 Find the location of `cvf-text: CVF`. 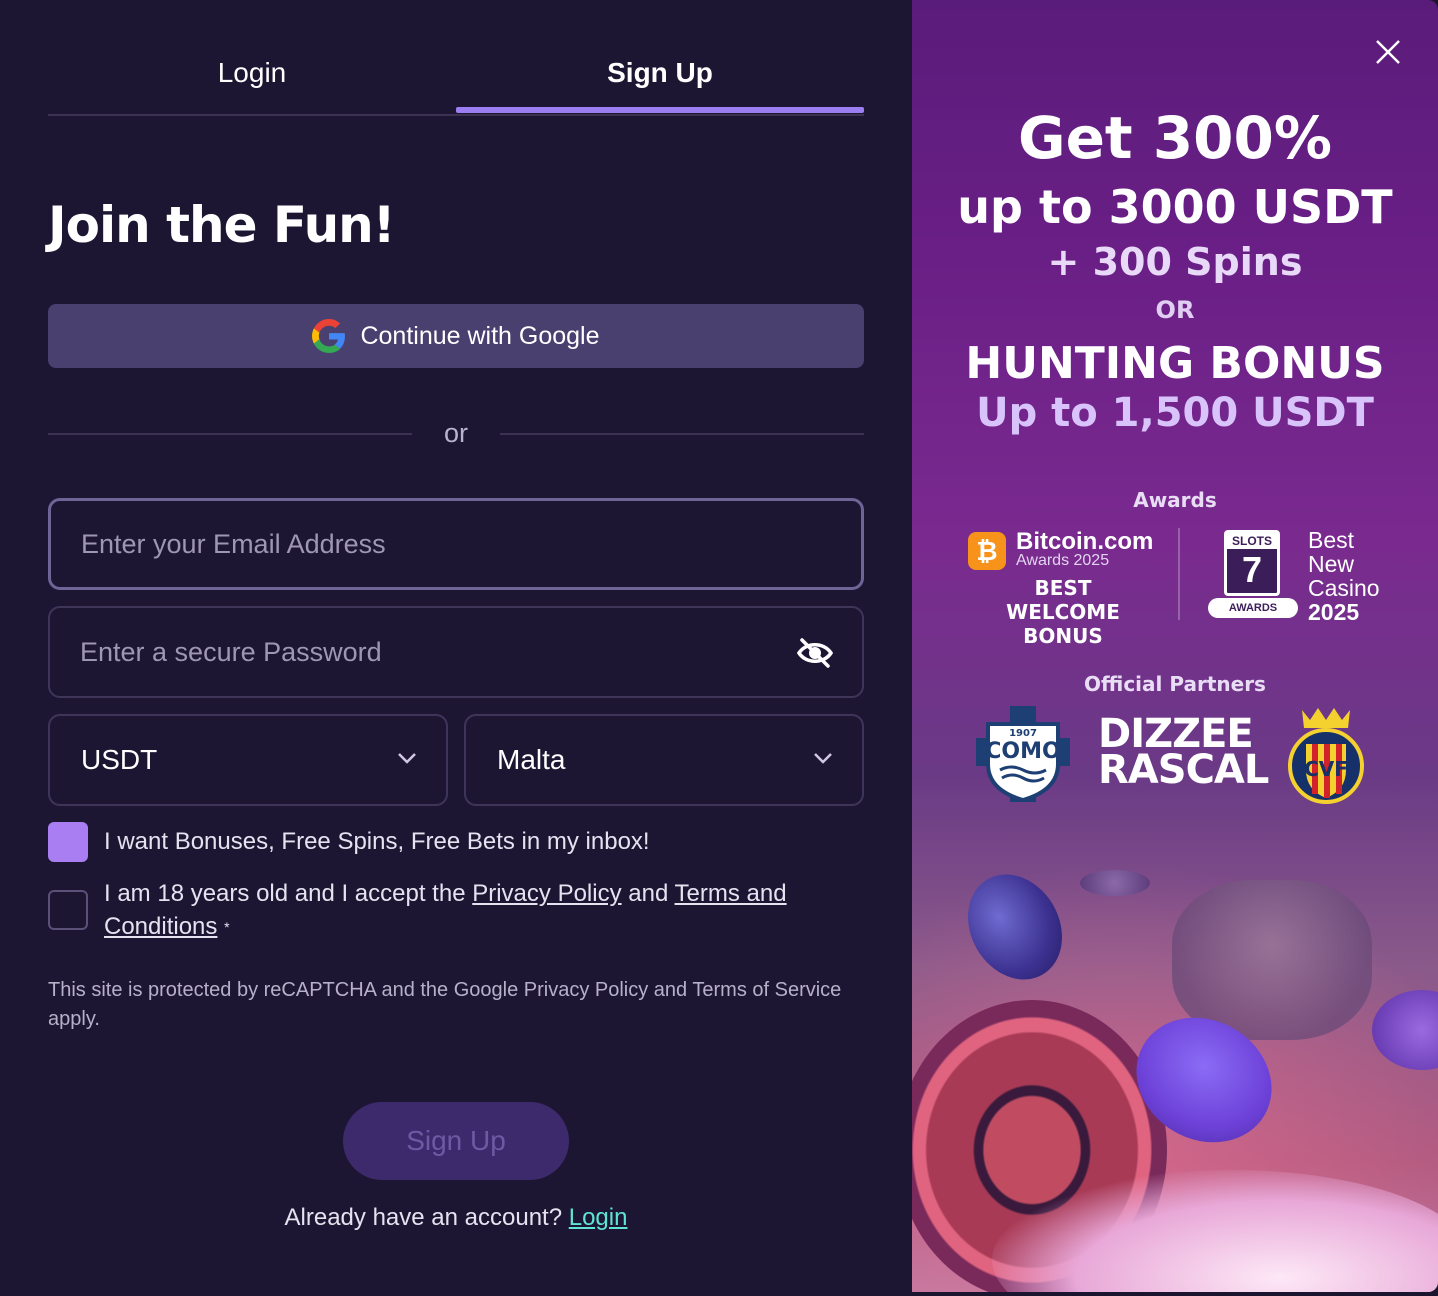

cvf-text: CVF is located at coordinates (1326, 769).